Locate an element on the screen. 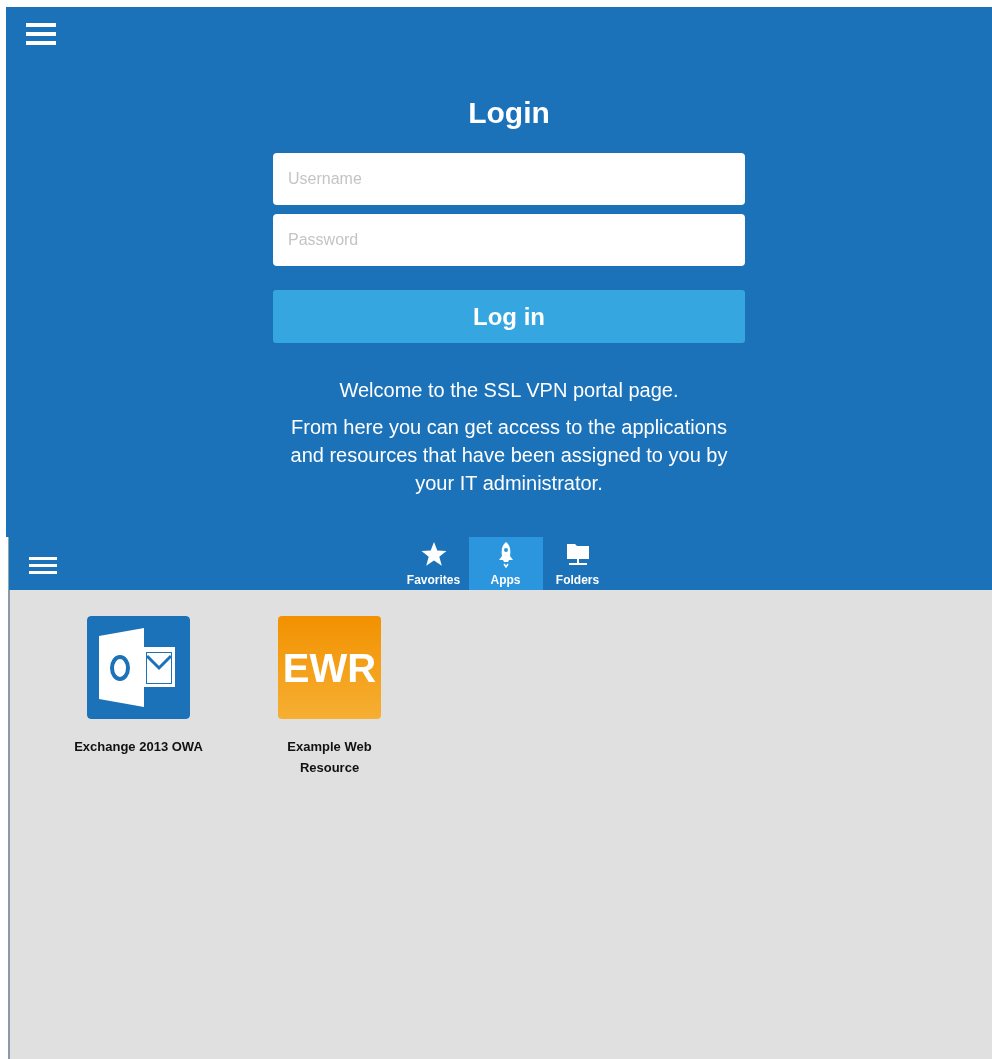 This screenshot has width=992, height=1059. password-field: Password is located at coordinates (509, 240).